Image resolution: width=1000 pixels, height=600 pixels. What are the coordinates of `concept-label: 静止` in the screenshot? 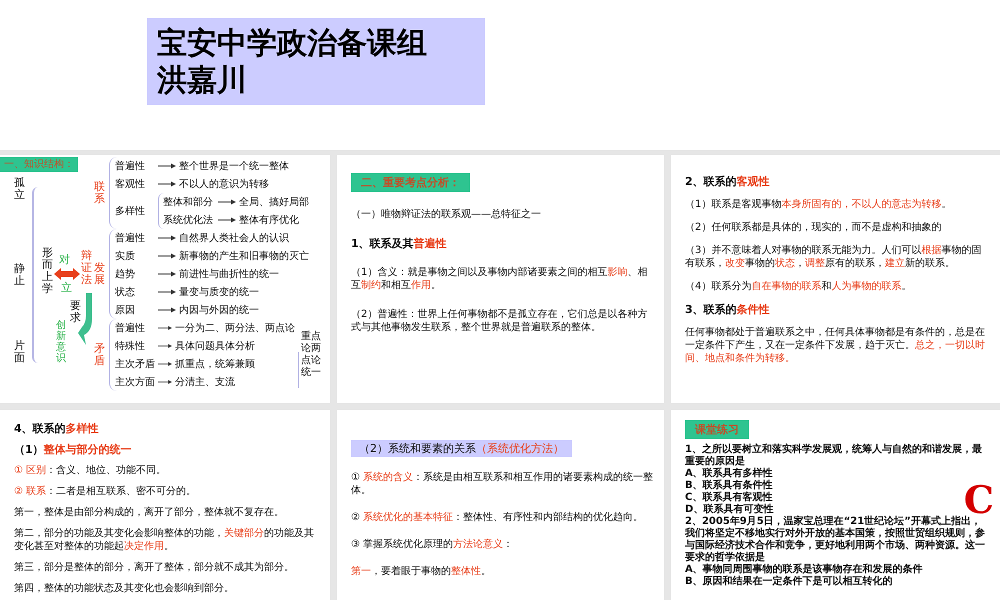 It's located at (19, 275).